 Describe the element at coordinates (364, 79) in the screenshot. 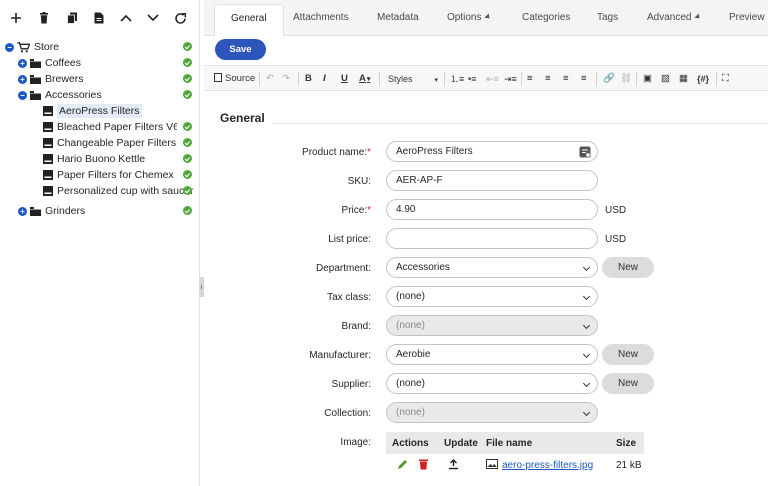

I see `text-color-button: A▾` at that location.